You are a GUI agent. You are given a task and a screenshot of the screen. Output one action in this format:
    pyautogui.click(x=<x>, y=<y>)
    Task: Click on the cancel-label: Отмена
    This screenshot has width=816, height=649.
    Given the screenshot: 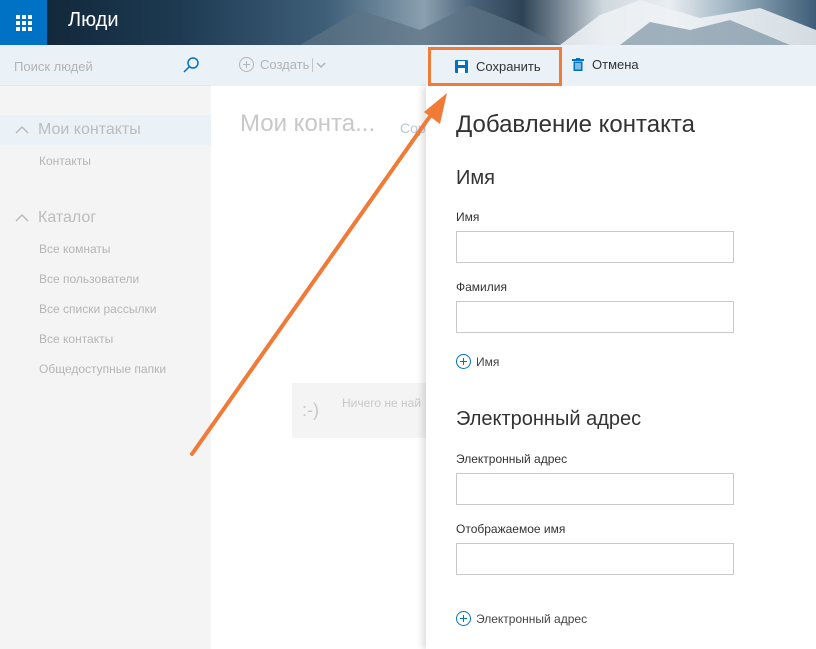 What is the action you would take?
    pyautogui.click(x=615, y=64)
    